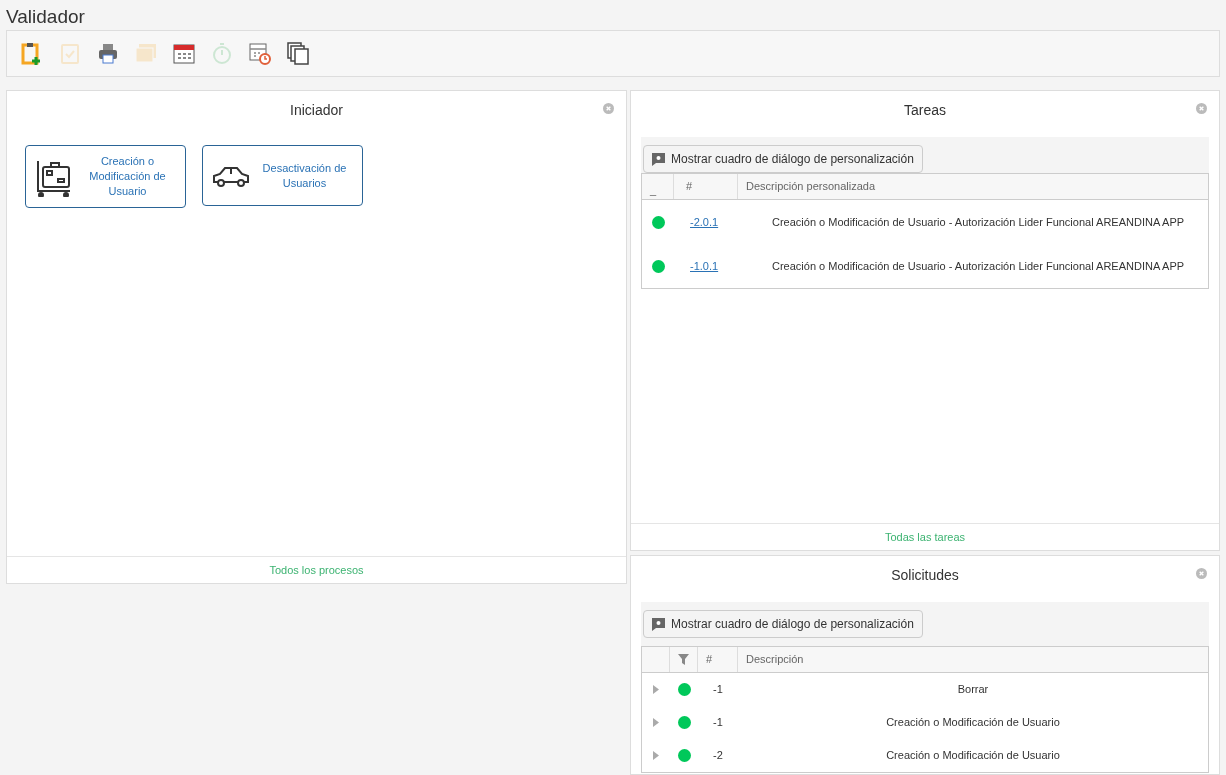 The image size is (1226, 775). Describe the element at coordinates (282, 175) in the screenshot. I see `process-button: Desactivación de Usuarios` at that location.